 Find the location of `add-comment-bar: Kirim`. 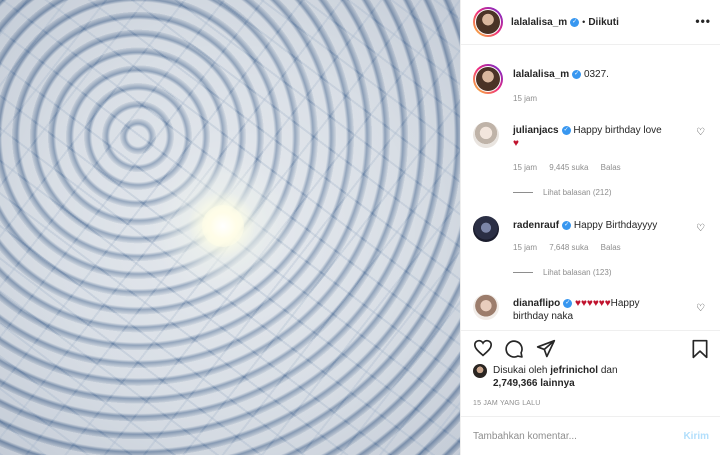

add-comment-bar: Kirim is located at coordinates (590, 435).